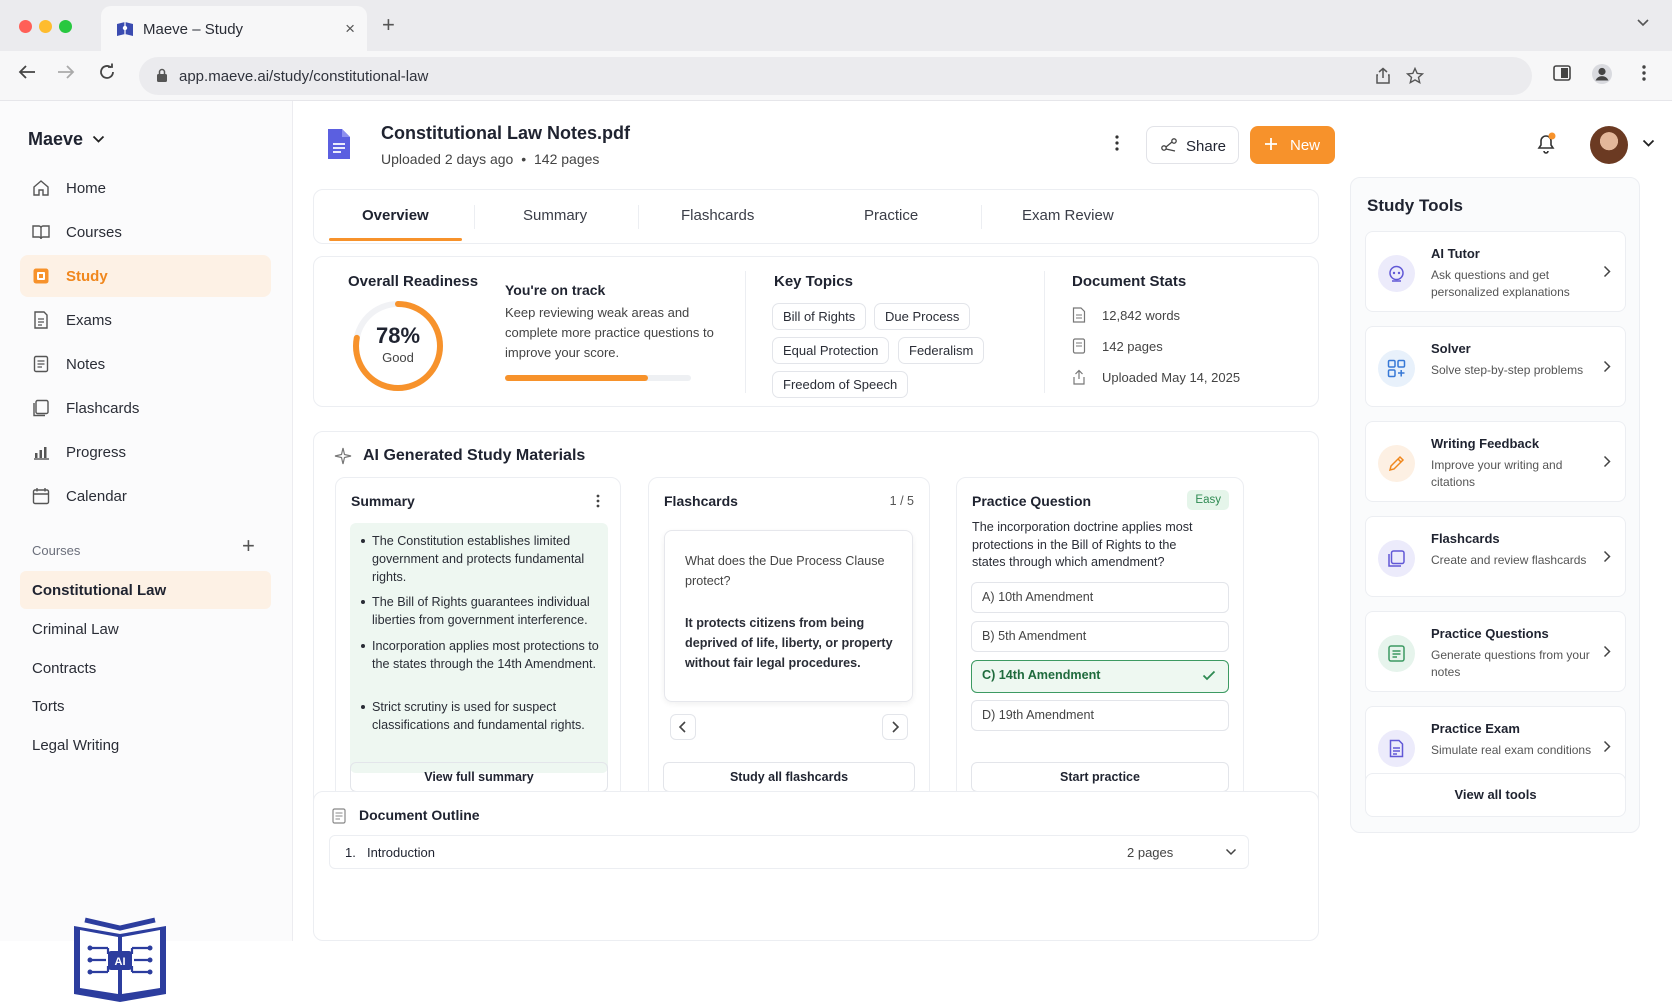 This screenshot has height=1004, width=1672. I want to click on maximize-window-button, so click(65, 26).